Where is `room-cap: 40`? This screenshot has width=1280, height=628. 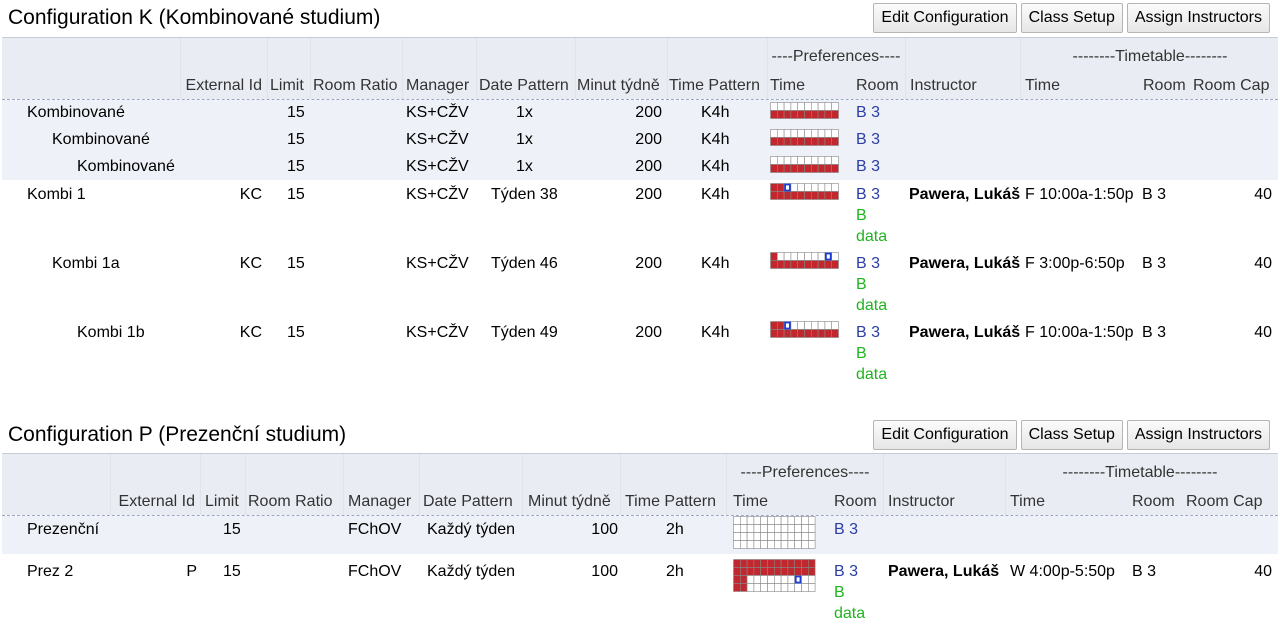
room-cap: 40 is located at coordinates (1263, 571).